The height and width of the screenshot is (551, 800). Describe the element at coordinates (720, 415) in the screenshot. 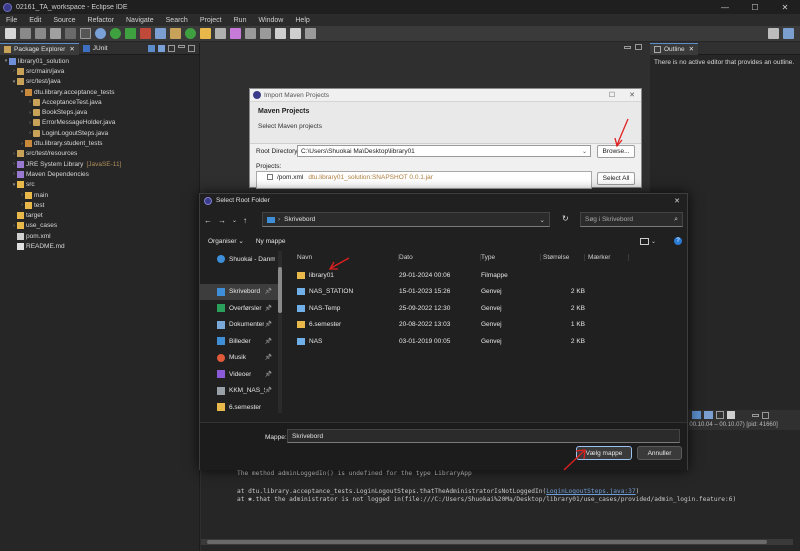

I see `console-view-menu-icon` at that location.